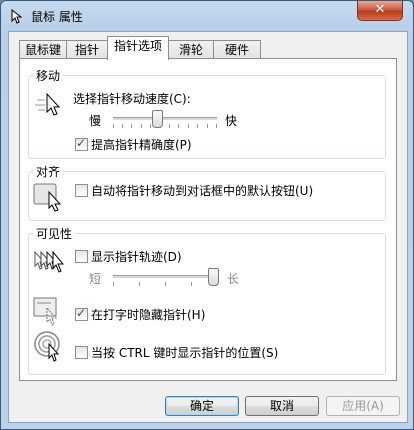 This screenshot has width=414, height=430. Describe the element at coordinates (81, 313) in the screenshot. I see `hide-while-typing-checkbox` at that location.